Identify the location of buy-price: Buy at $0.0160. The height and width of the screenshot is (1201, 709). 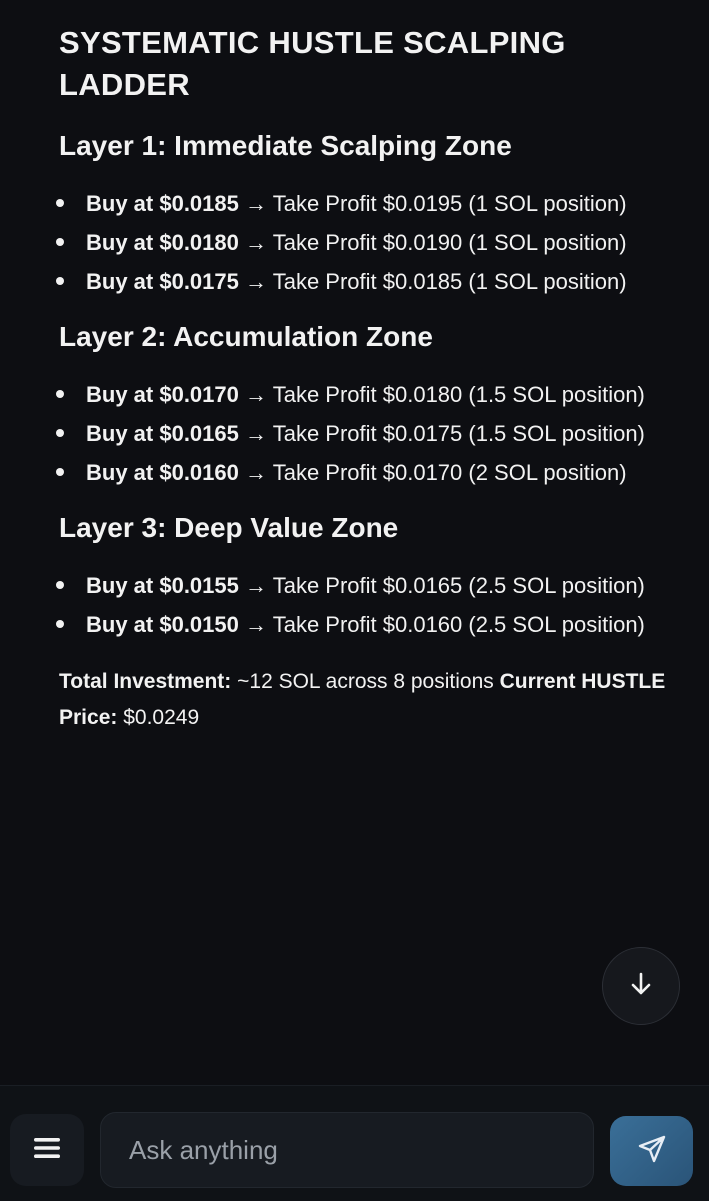
(162, 472).